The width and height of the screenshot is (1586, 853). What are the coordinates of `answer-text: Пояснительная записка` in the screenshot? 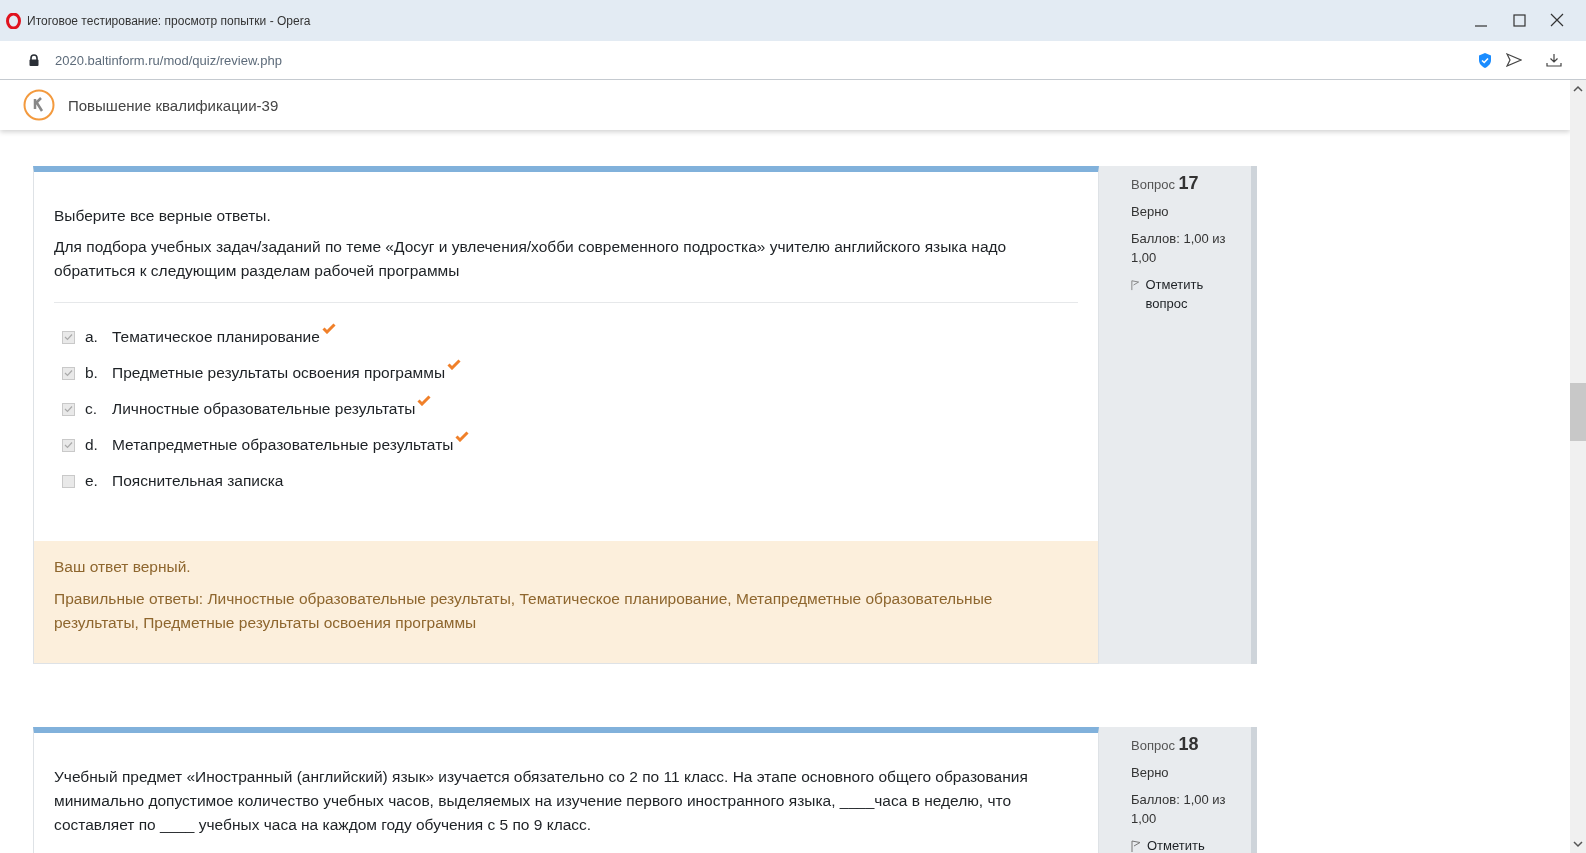 It's located at (198, 481).